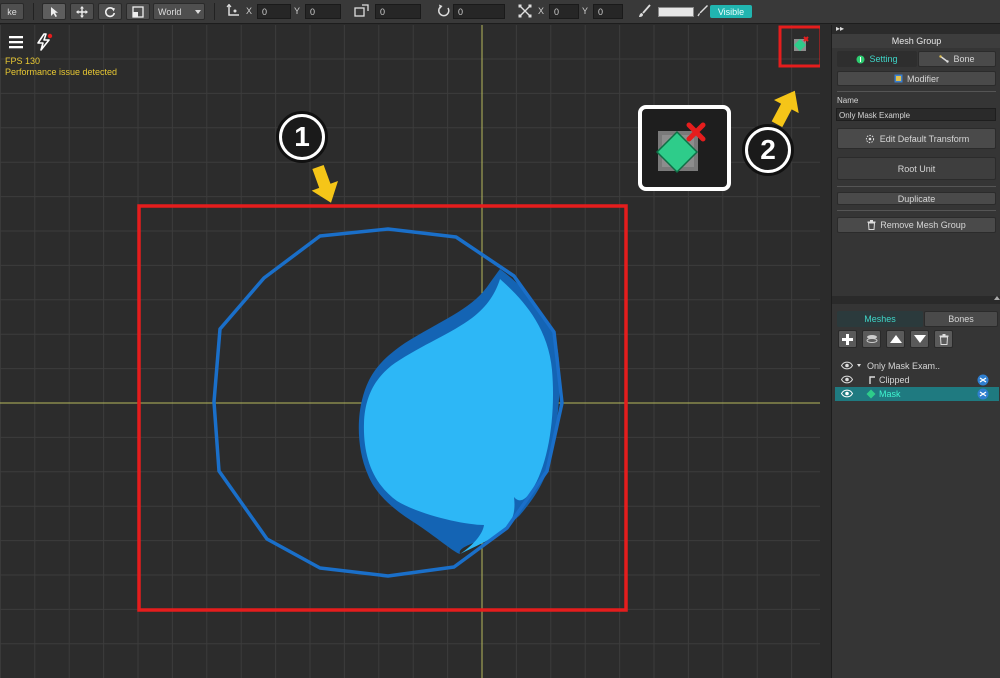 This screenshot has width=1000, height=678. Describe the element at coordinates (23, 61) in the screenshot. I see `fps-counter: FPS 130` at that location.